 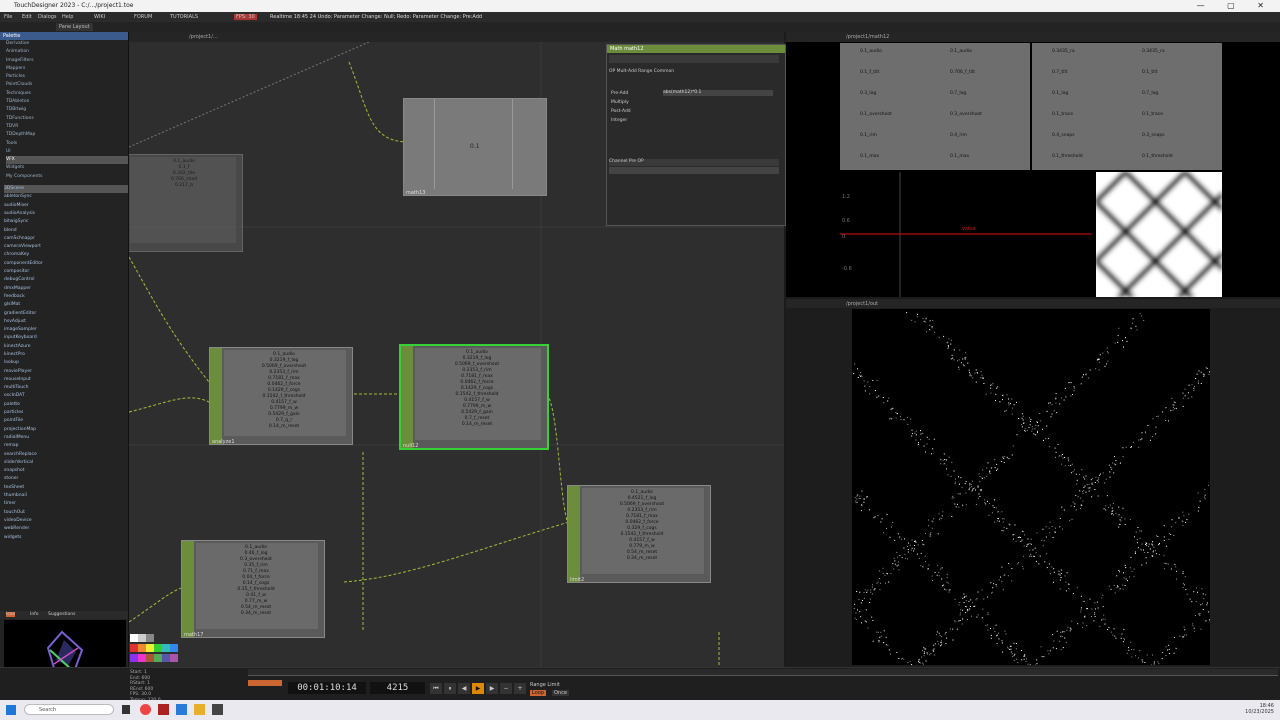 What do you see at coordinates (67, 69) in the screenshot?
I see `palette-tree-item: Mappers` at bounding box center [67, 69].